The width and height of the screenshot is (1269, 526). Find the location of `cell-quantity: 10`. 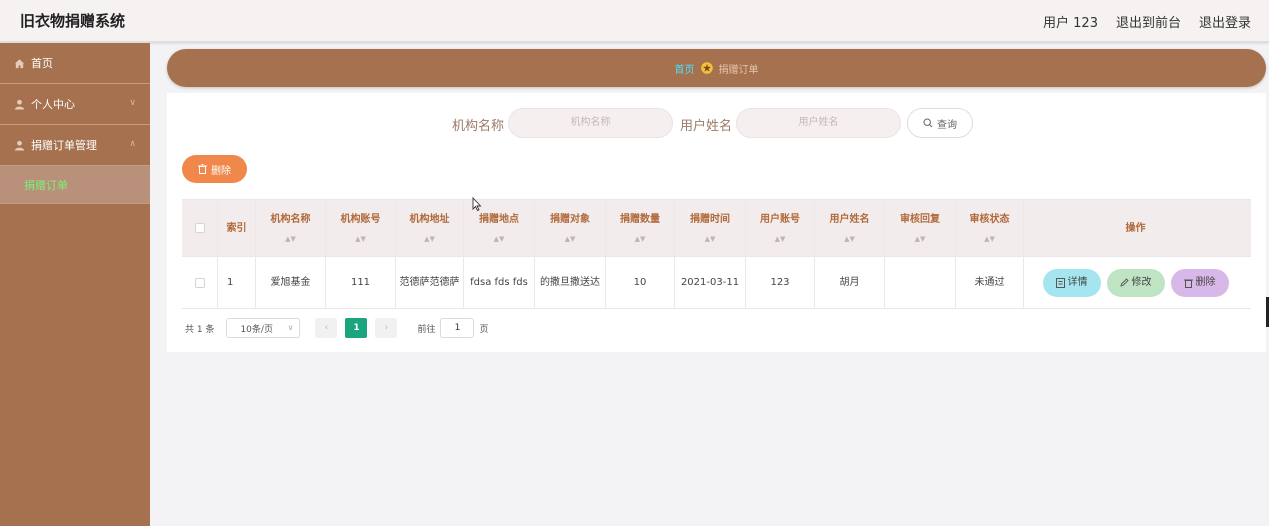

cell-quantity: 10 is located at coordinates (640, 282).